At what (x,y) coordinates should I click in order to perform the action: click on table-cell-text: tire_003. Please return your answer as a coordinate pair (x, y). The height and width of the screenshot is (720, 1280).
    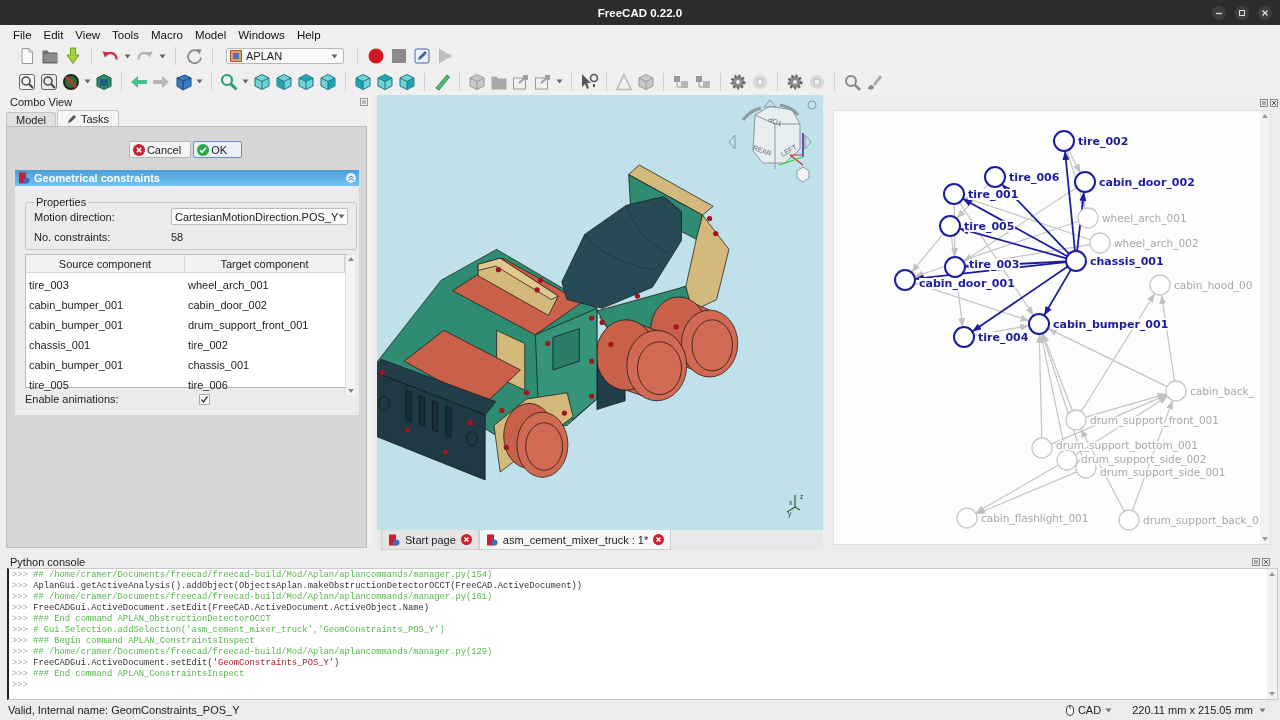
    Looking at the image, I should click on (49, 285).